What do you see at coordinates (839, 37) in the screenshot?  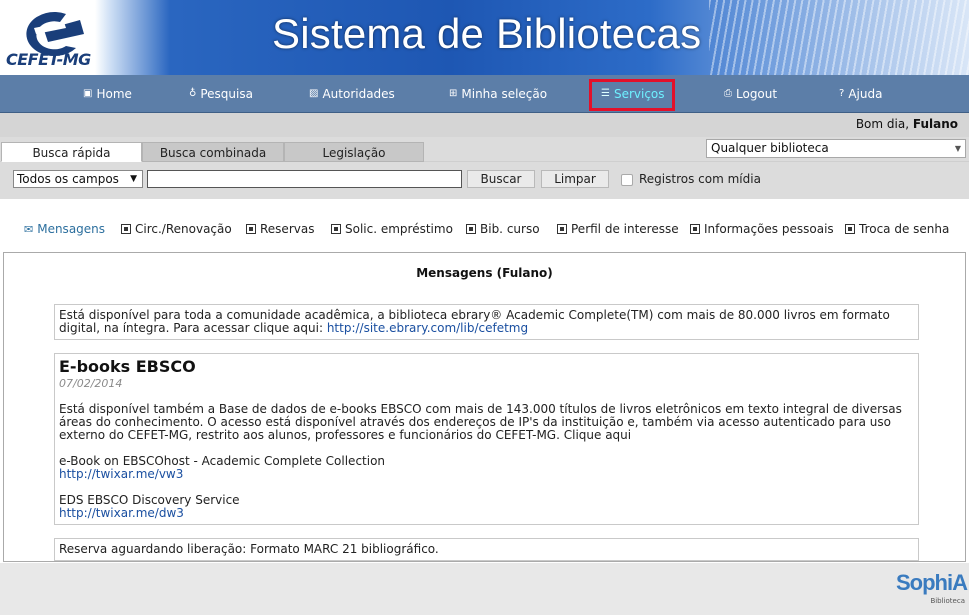 I see `banner-book-pages` at bounding box center [839, 37].